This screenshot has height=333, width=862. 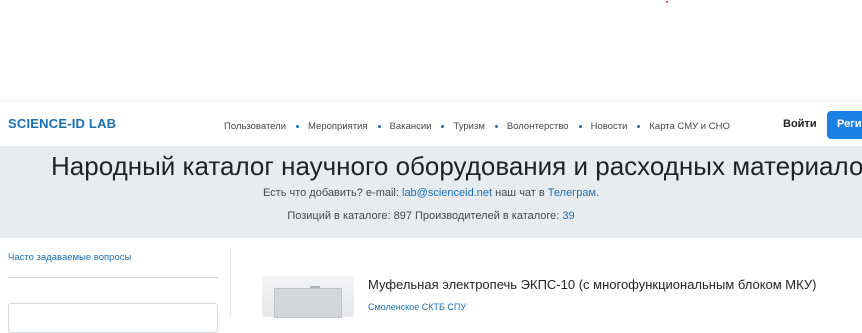 What do you see at coordinates (402, 216) in the screenshot?
I see `items-count: 897` at bounding box center [402, 216].